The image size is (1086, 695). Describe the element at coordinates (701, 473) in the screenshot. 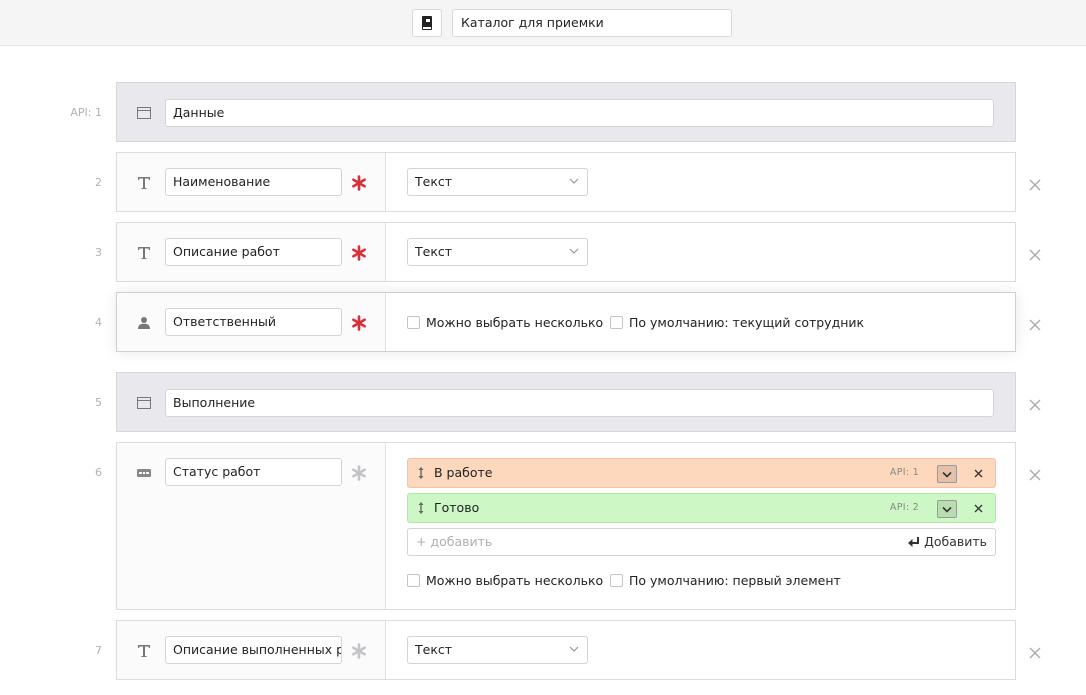

I see `list-option-row: В работе API: 1` at that location.